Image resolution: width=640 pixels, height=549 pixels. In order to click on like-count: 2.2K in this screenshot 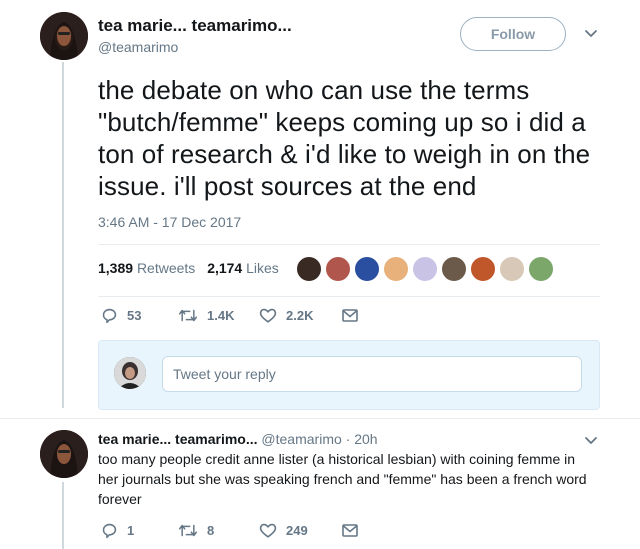, I will do `click(300, 315)`.